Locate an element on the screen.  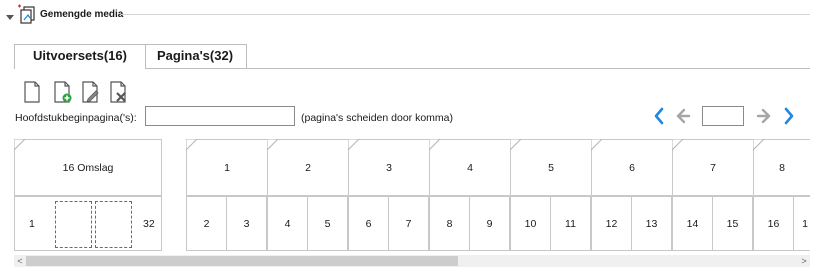
page-number: 5 is located at coordinates (327, 223).